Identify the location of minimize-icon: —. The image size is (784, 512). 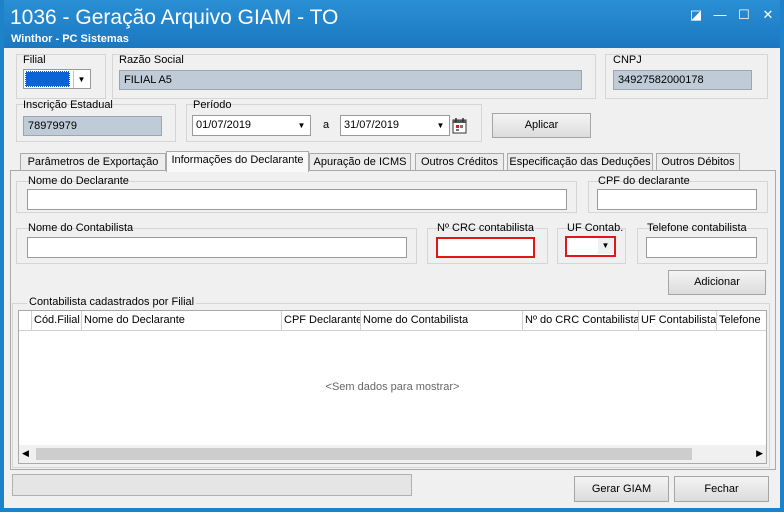
(720, 15).